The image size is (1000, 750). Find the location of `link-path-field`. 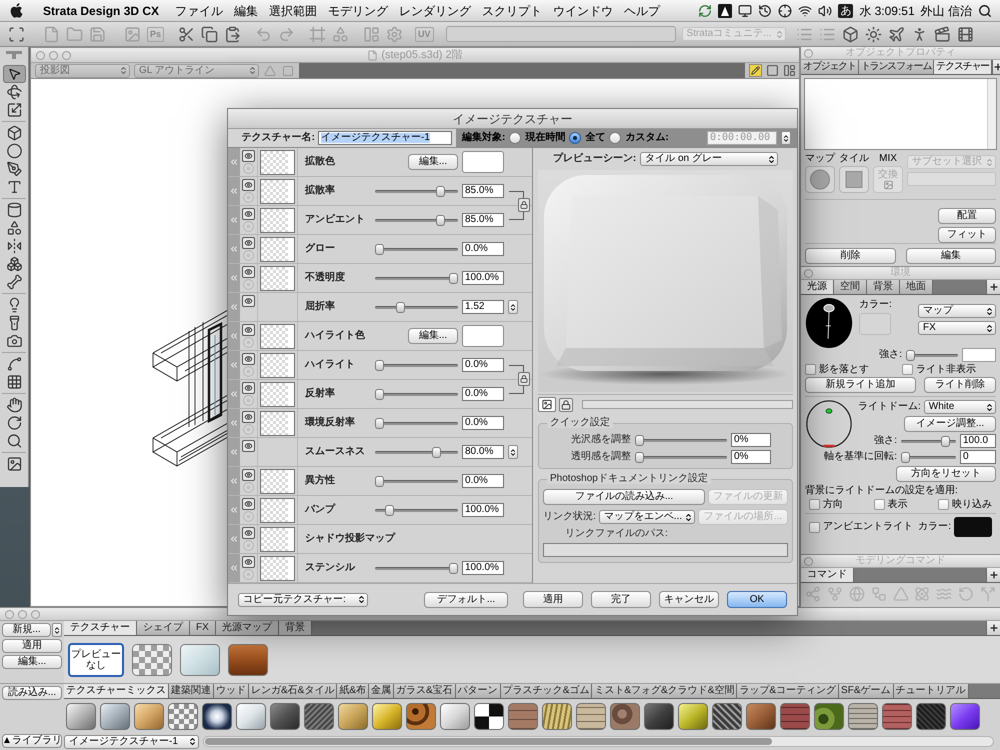

link-path-field is located at coordinates (665, 550).